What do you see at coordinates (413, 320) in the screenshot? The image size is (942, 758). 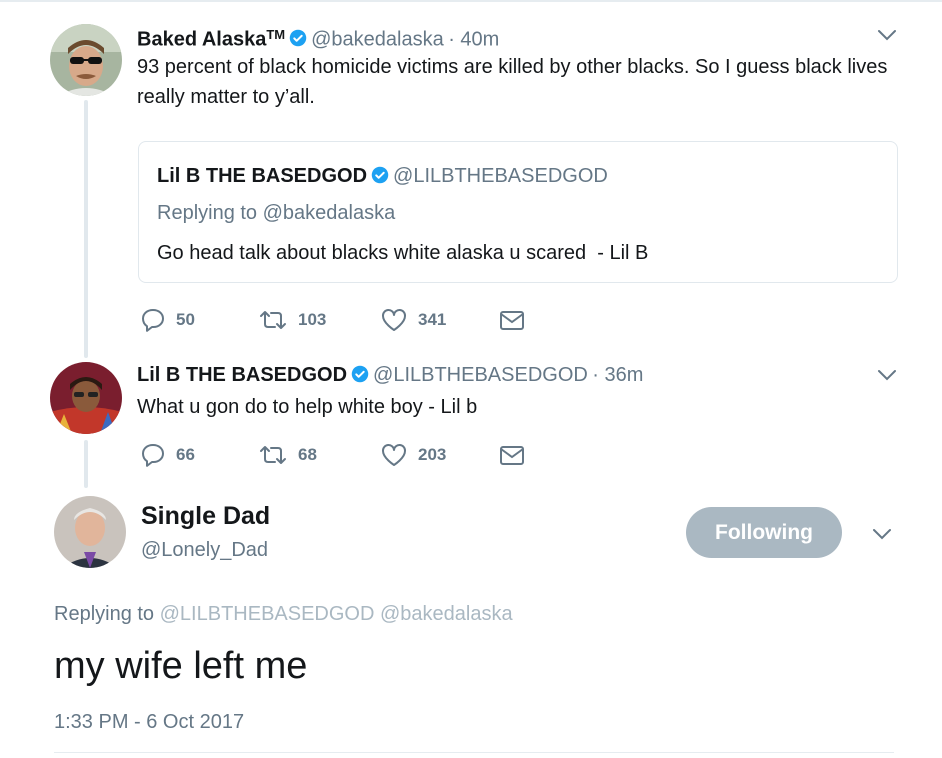 I see `like-button: 341` at bounding box center [413, 320].